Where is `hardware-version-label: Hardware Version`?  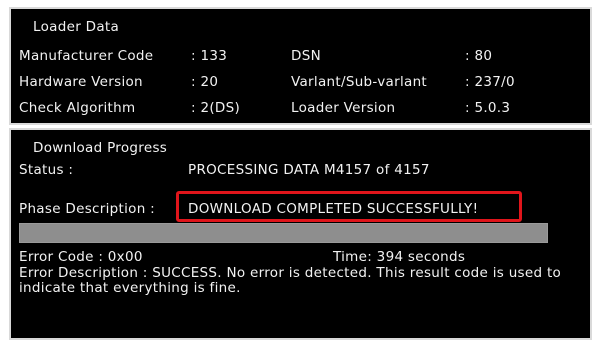
hardware-version-label: Hardware Version is located at coordinates (81, 82).